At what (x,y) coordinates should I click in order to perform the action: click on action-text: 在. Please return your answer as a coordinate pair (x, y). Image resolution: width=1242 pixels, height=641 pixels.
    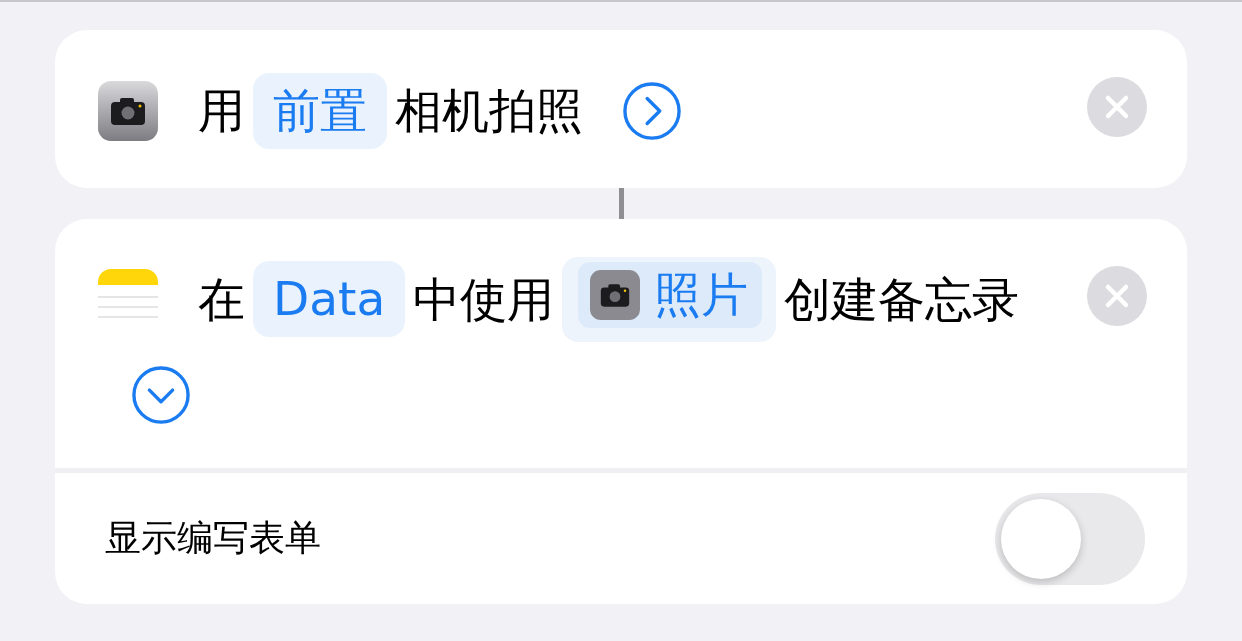
    Looking at the image, I should click on (221, 298).